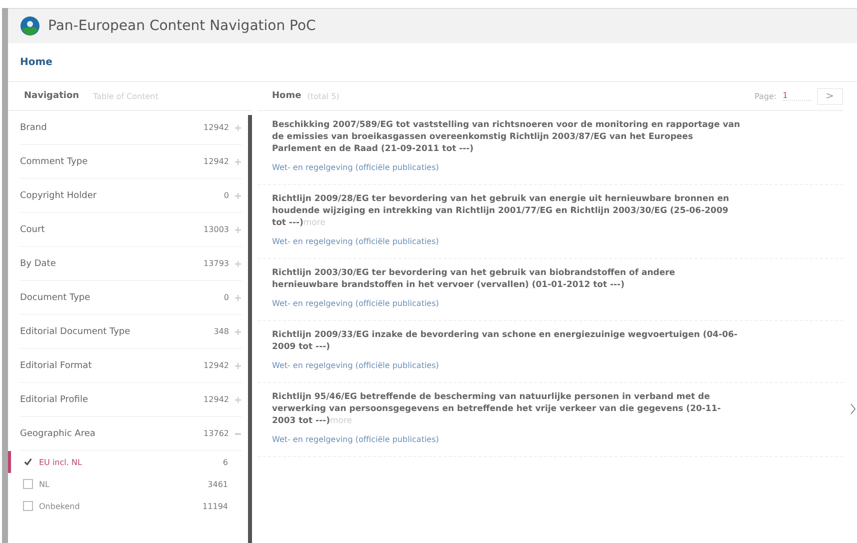 The width and height of the screenshot is (857, 543). What do you see at coordinates (131, 332) in the screenshot?
I see `facet-row: Editorial Document Type 348` at bounding box center [131, 332].